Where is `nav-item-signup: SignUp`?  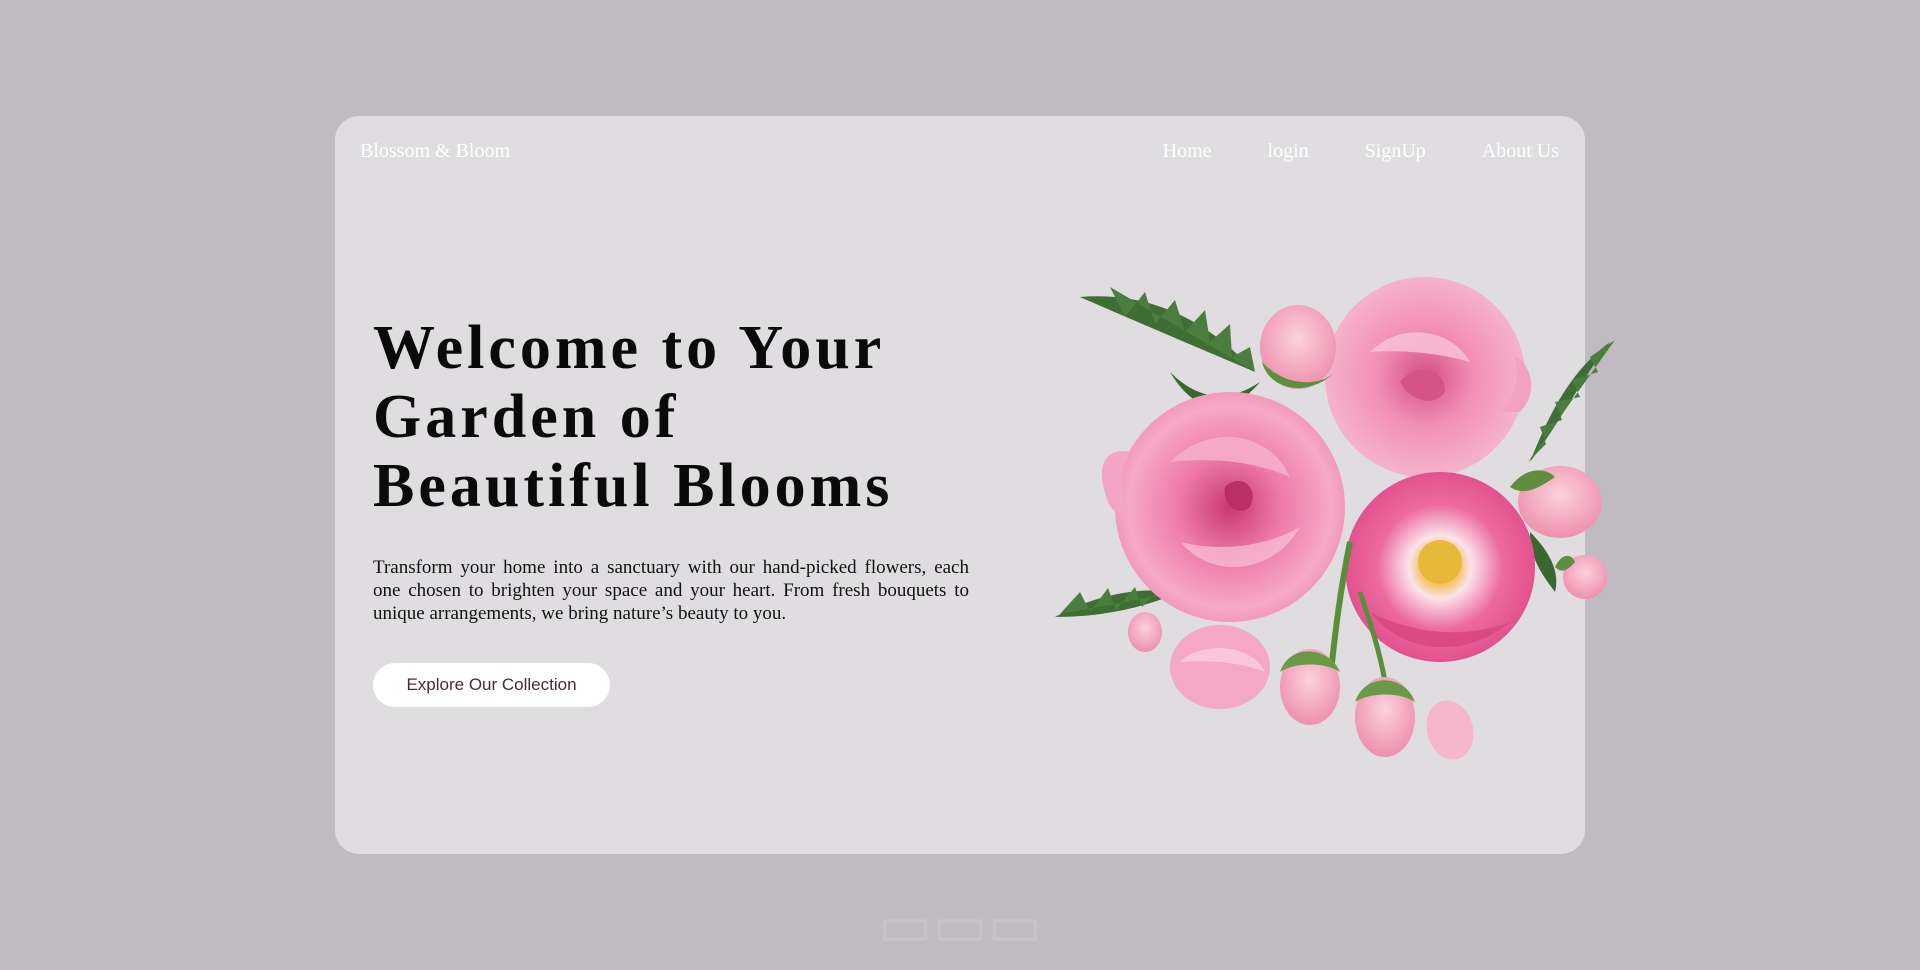 nav-item-signup: SignUp is located at coordinates (1395, 151).